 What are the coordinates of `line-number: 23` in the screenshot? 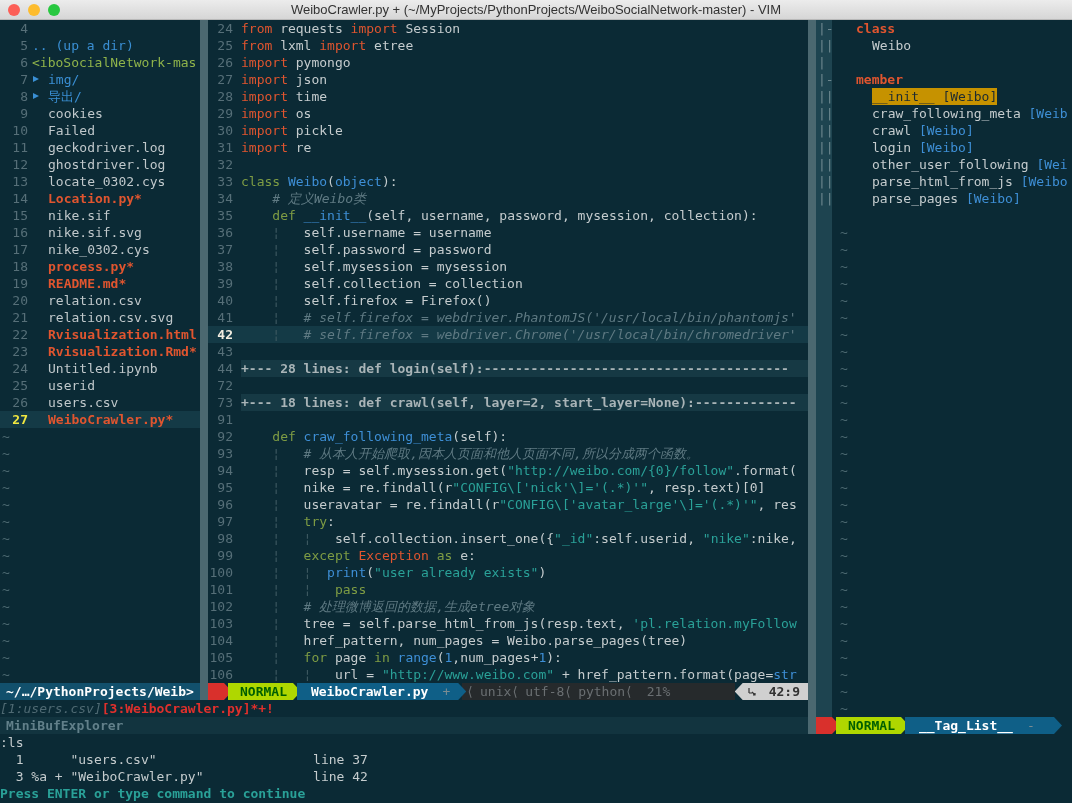 It's located at (19, 351).